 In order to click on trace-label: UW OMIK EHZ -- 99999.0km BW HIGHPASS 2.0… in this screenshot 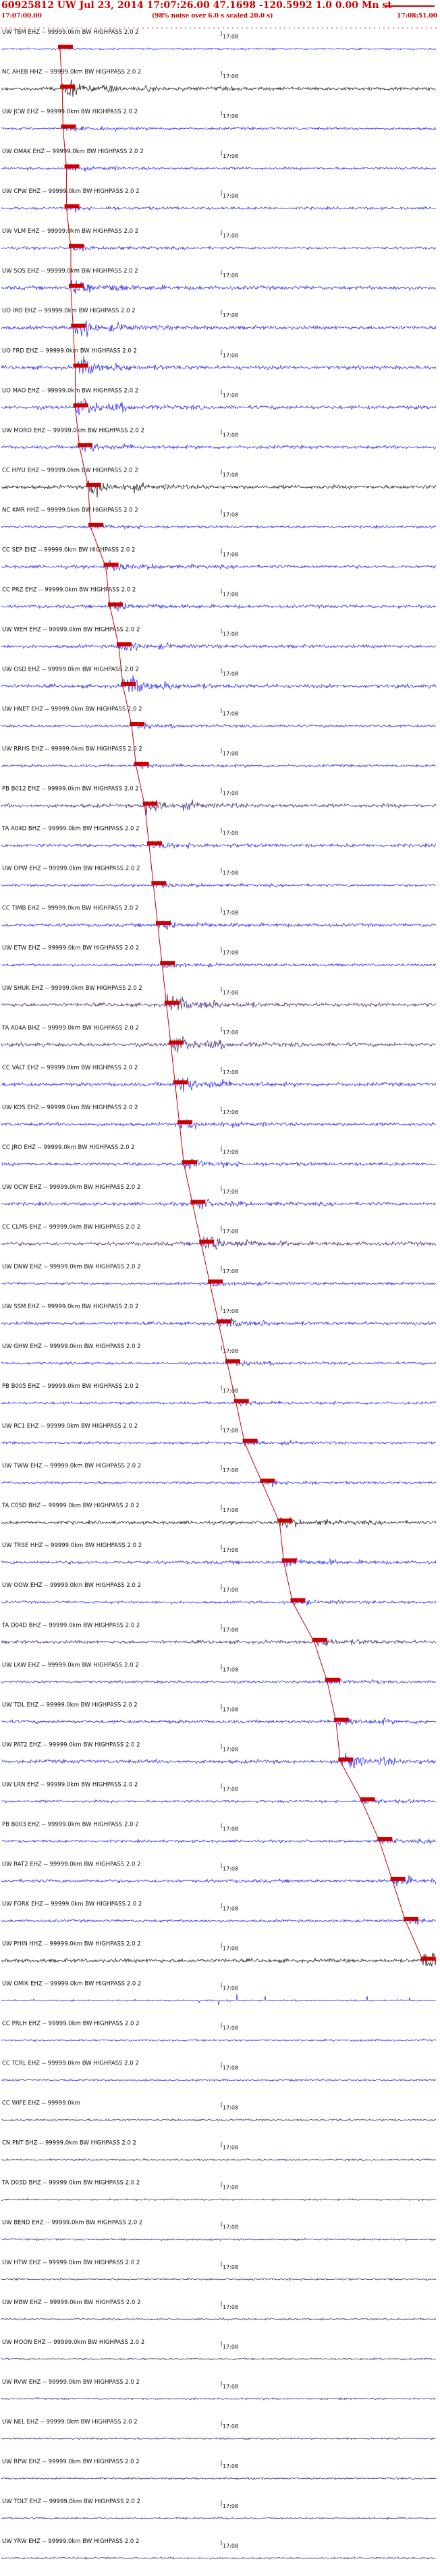, I will do `click(71, 1984)`.